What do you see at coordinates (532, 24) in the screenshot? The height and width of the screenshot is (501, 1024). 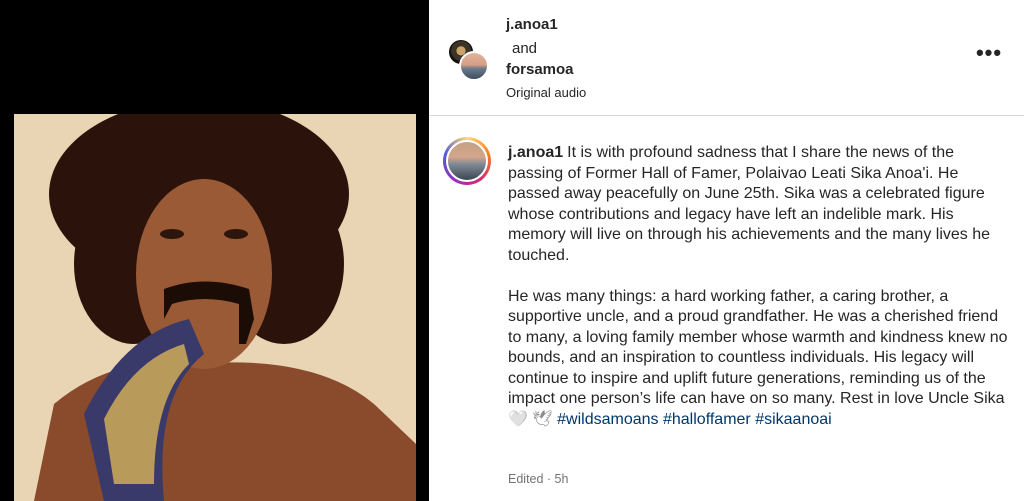 I see `owner1-username: j.anoa1` at bounding box center [532, 24].